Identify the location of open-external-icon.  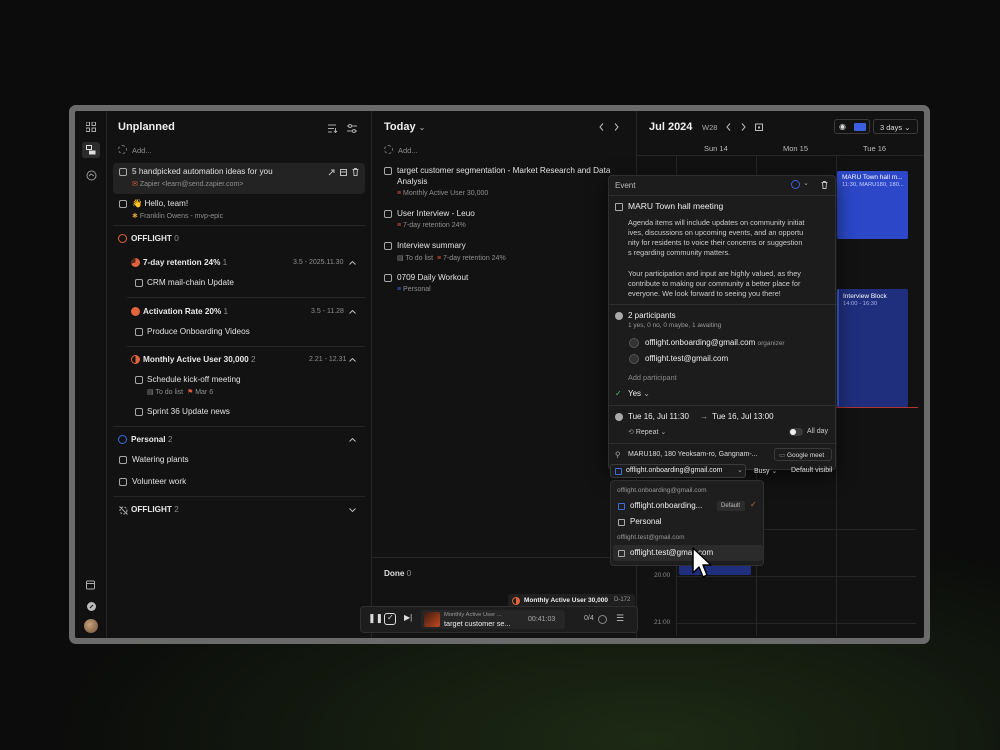
(331, 172).